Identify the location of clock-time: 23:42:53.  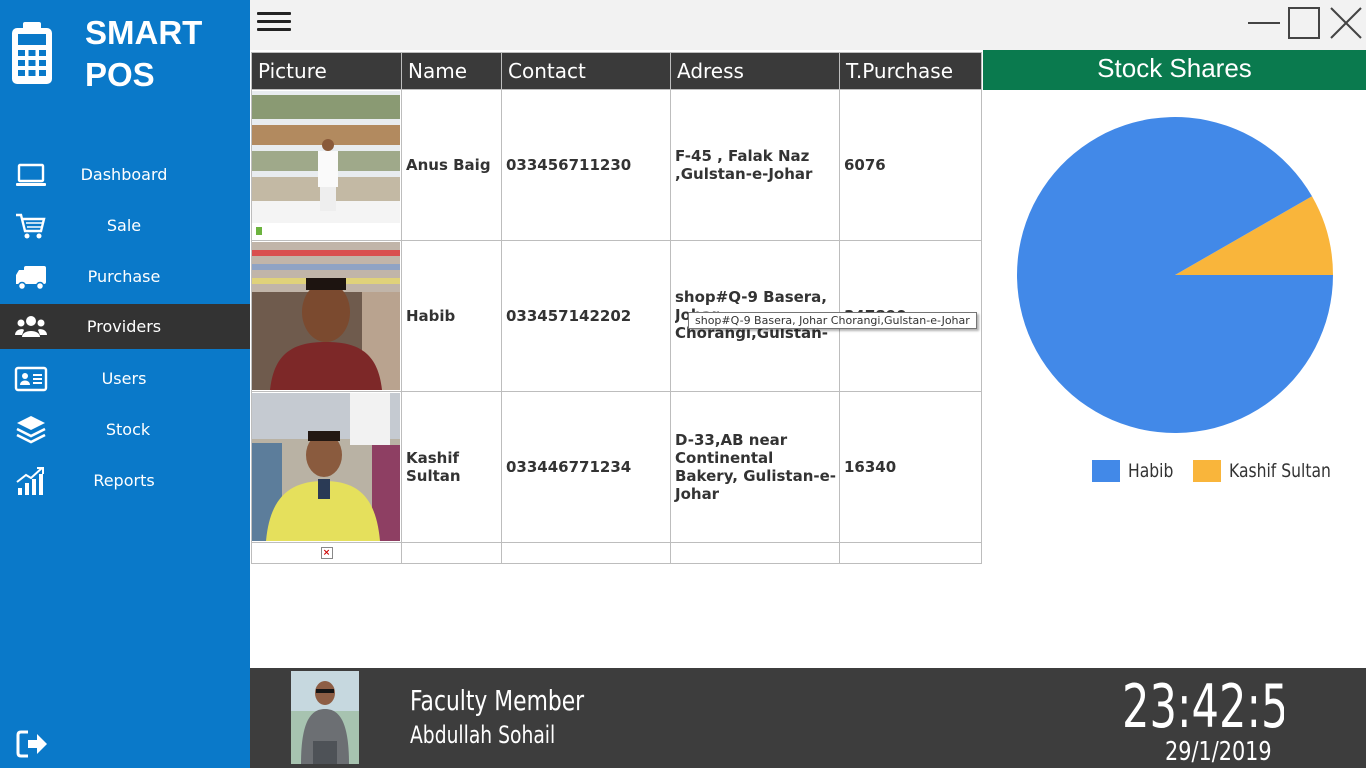
(1203, 707).